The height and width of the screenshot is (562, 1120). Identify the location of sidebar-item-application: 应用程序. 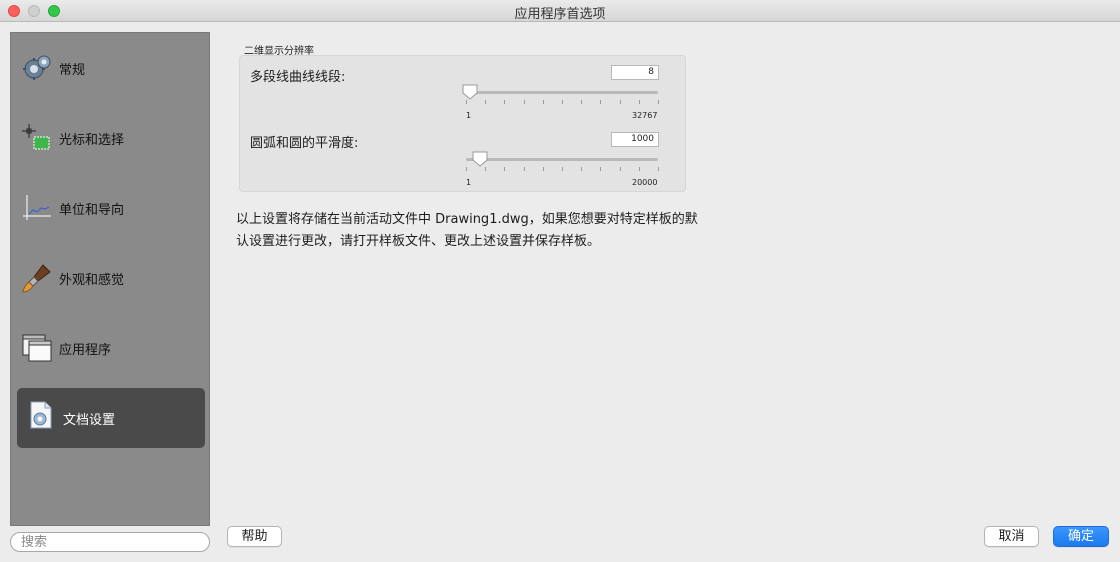
(111, 348).